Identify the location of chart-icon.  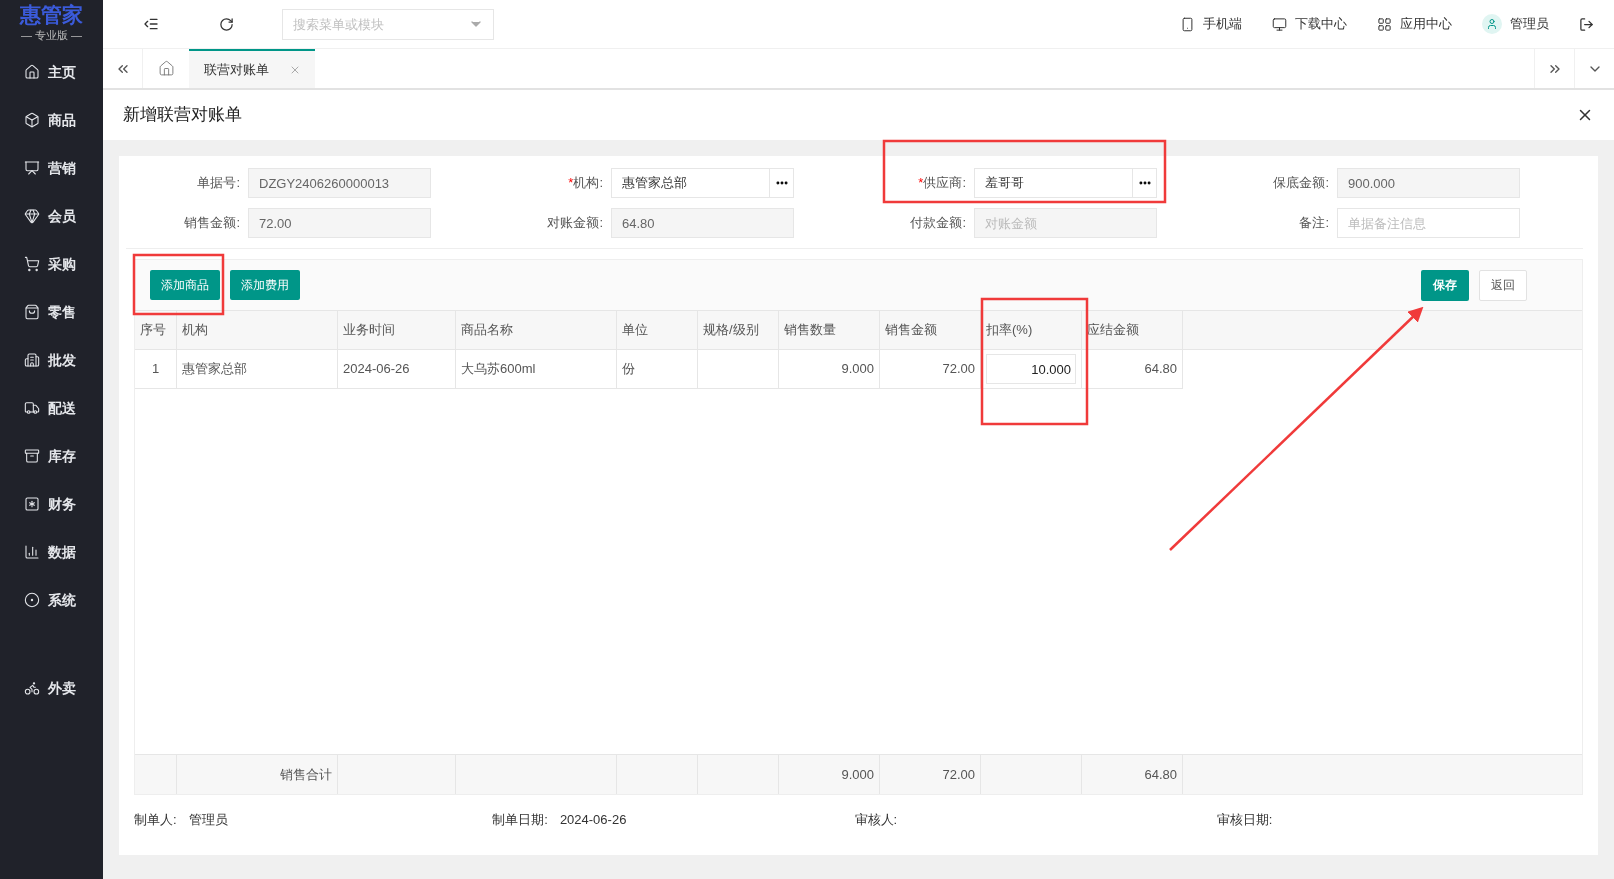
(32, 168).